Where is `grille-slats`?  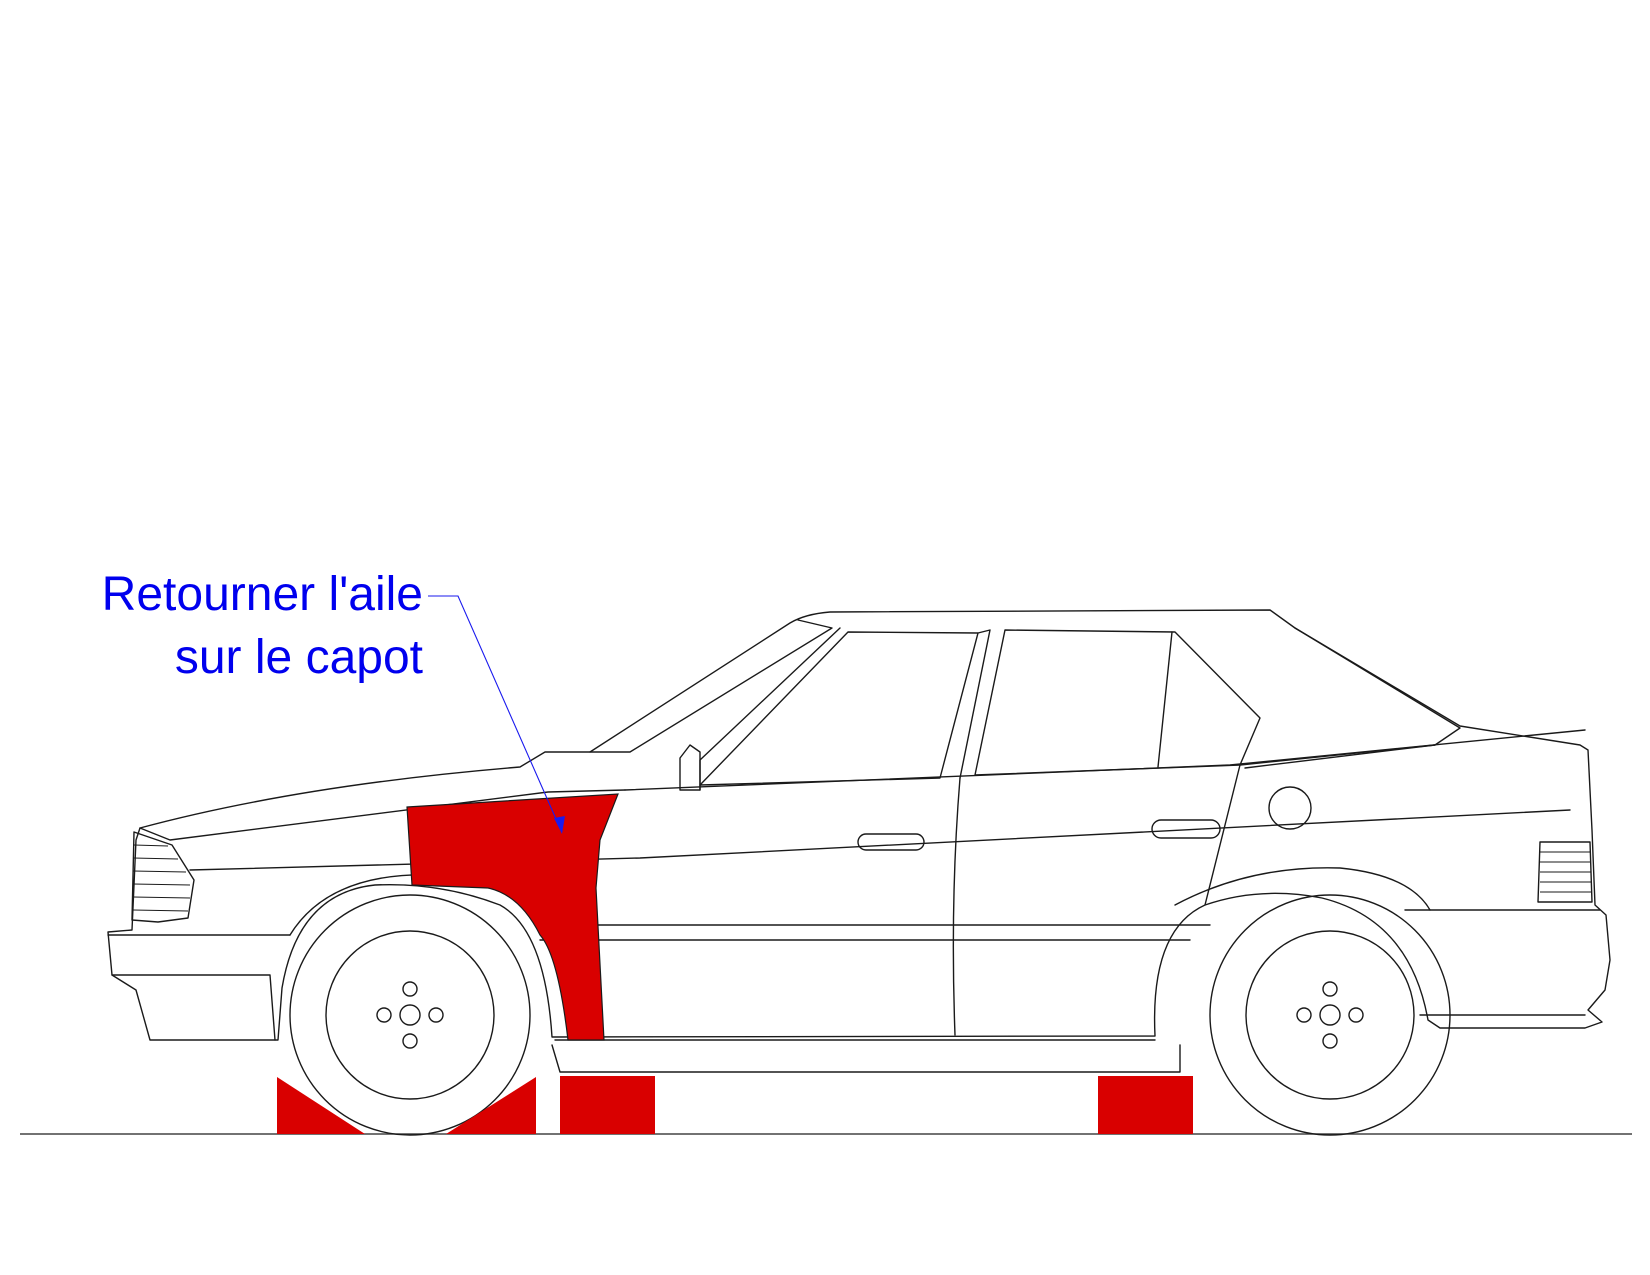 grille-slats is located at coordinates (161, 878).